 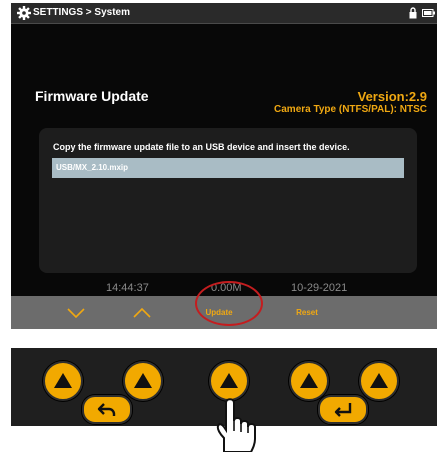 I want to click on enter-icon, so click(x=343, y=410).